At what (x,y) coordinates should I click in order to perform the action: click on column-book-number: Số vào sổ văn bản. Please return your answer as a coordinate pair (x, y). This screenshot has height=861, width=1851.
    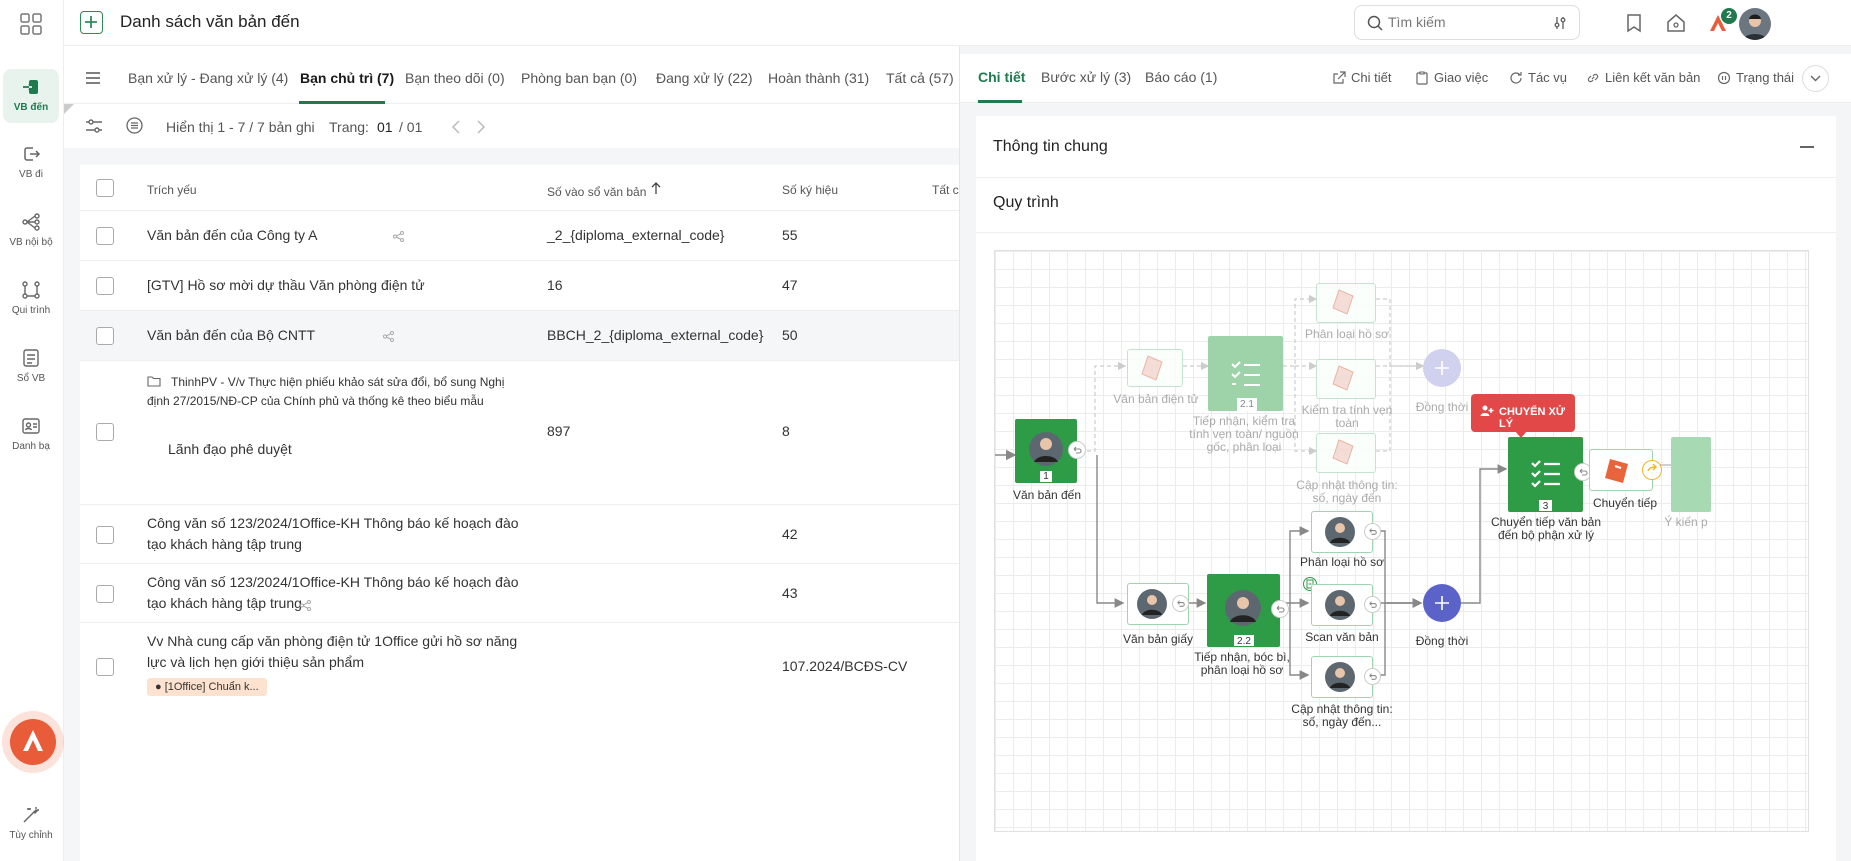
    Looking at the image, I should click on (596, 192).